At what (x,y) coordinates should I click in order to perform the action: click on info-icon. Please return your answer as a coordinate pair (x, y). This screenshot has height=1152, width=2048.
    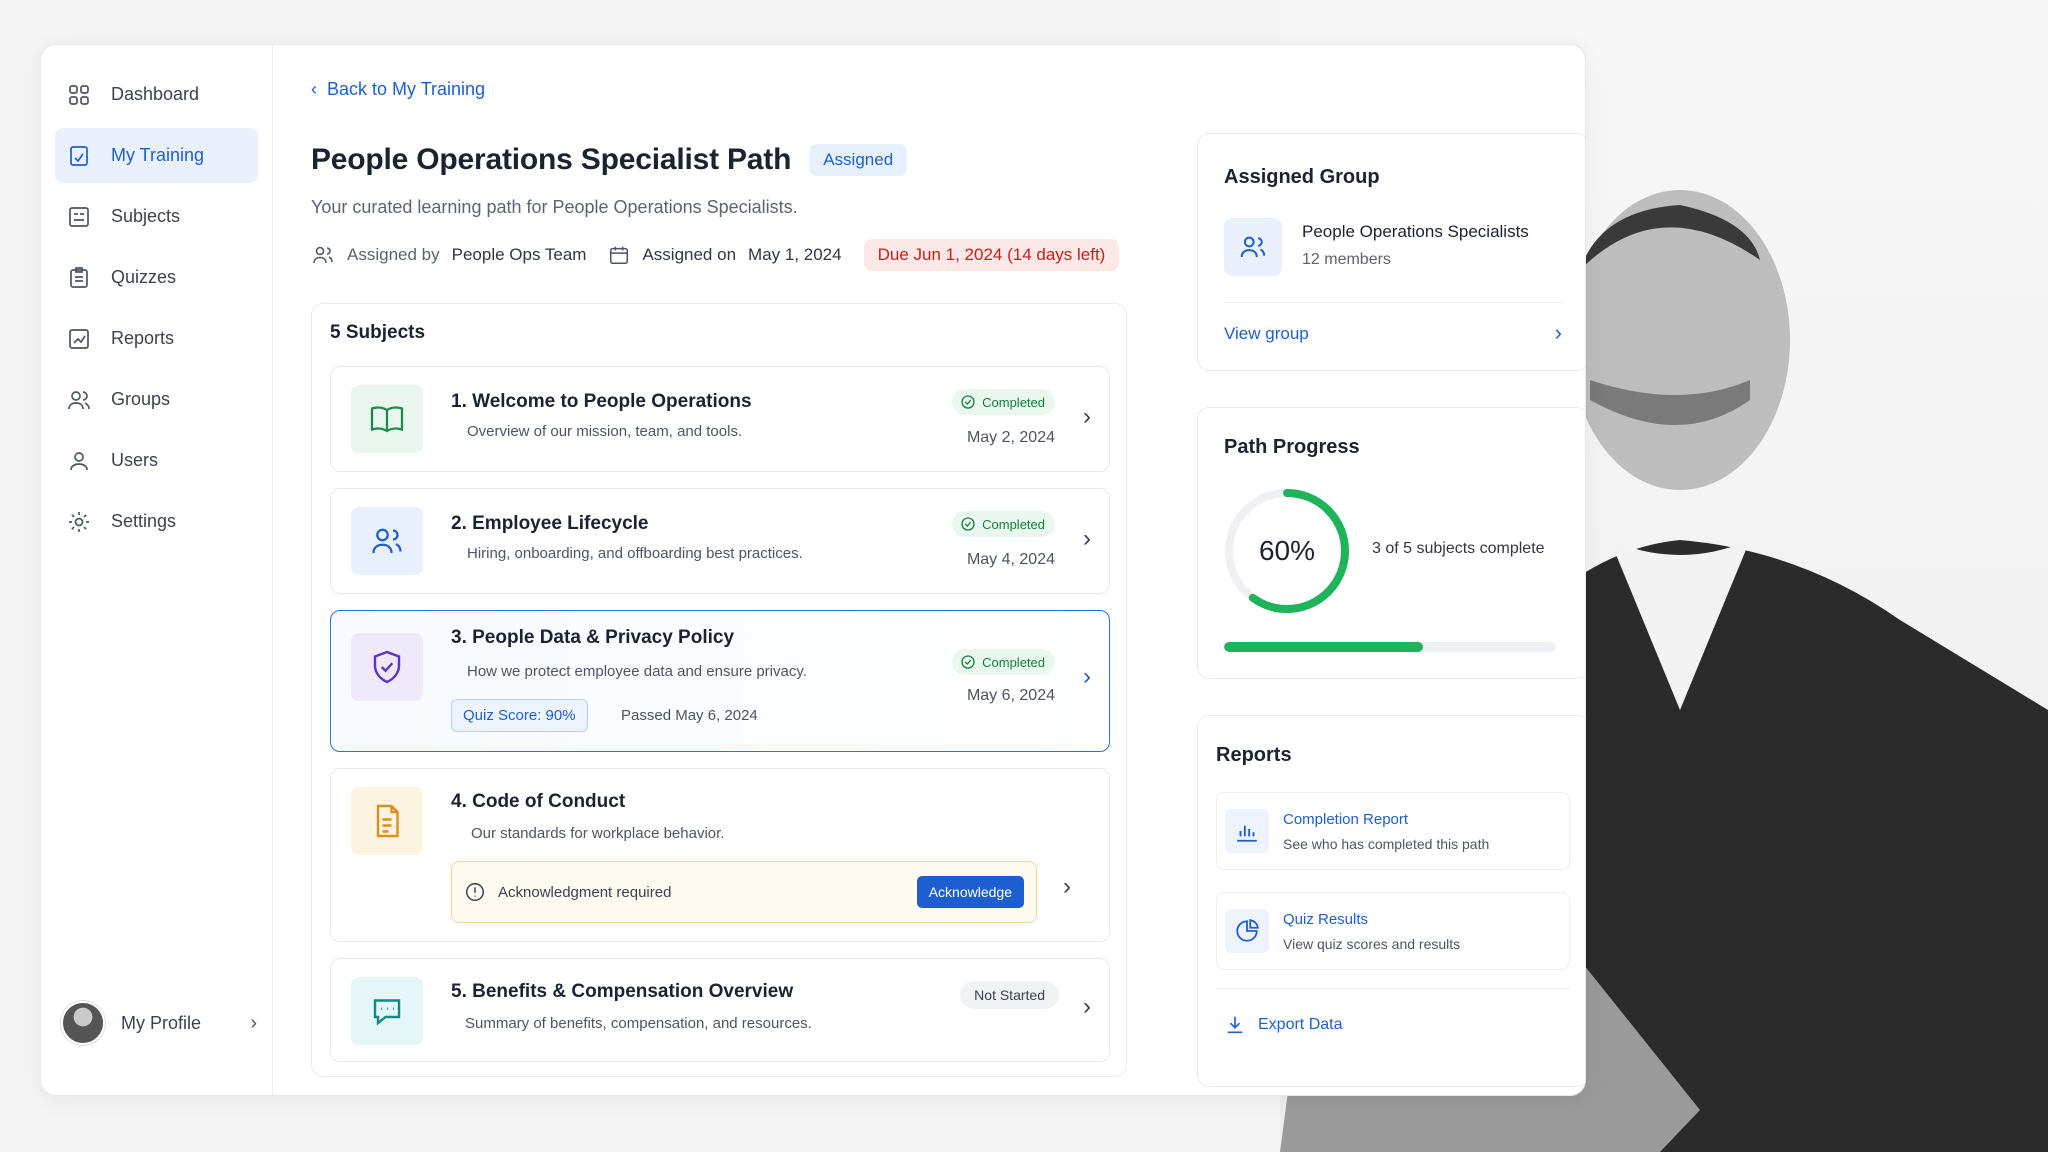
    Looking at the image, I should click on (475, 892).